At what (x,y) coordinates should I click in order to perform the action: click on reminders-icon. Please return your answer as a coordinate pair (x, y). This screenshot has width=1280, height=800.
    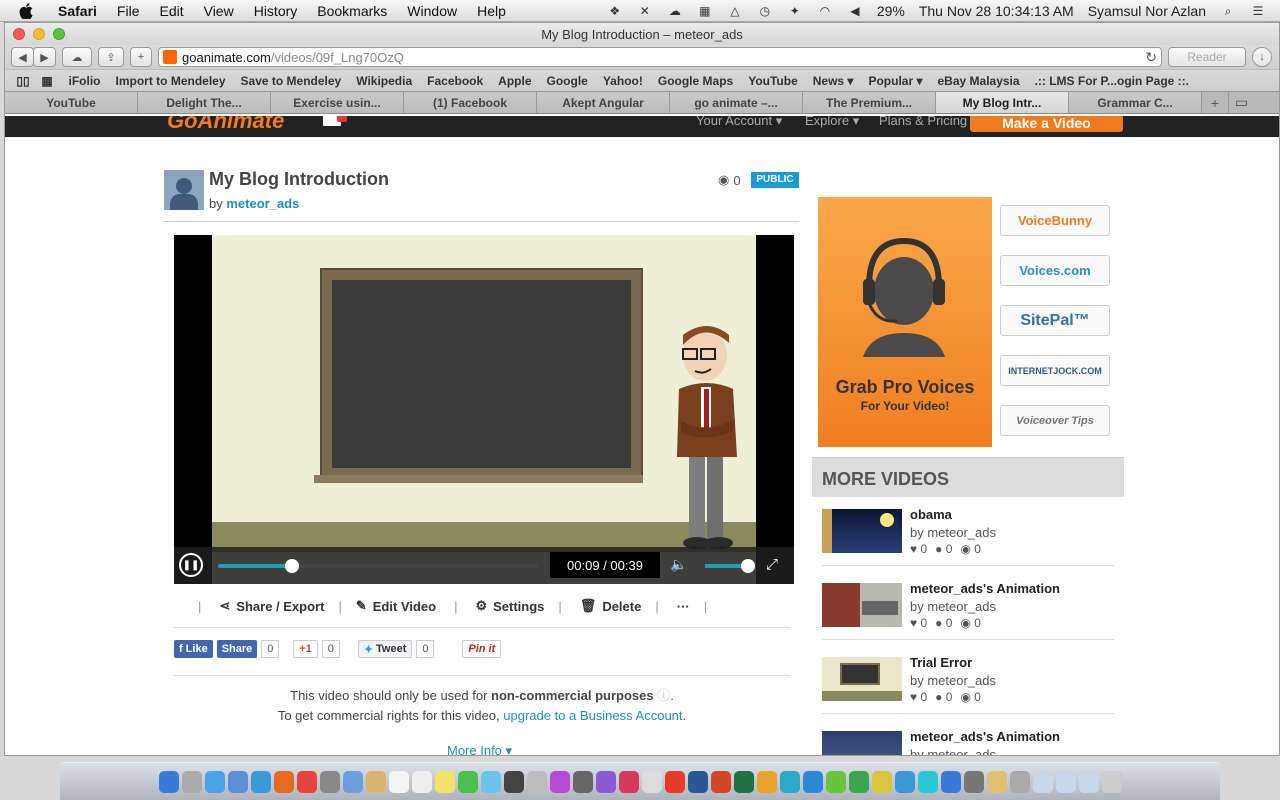
    Looking at the image, I should click on (421, 781).